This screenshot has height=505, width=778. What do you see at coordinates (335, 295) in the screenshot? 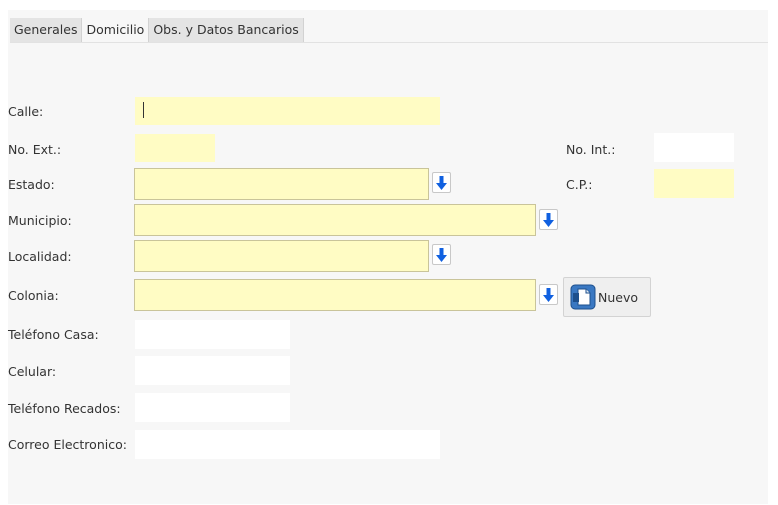
I see `colonia-combo` at bounding box center [335, 295].